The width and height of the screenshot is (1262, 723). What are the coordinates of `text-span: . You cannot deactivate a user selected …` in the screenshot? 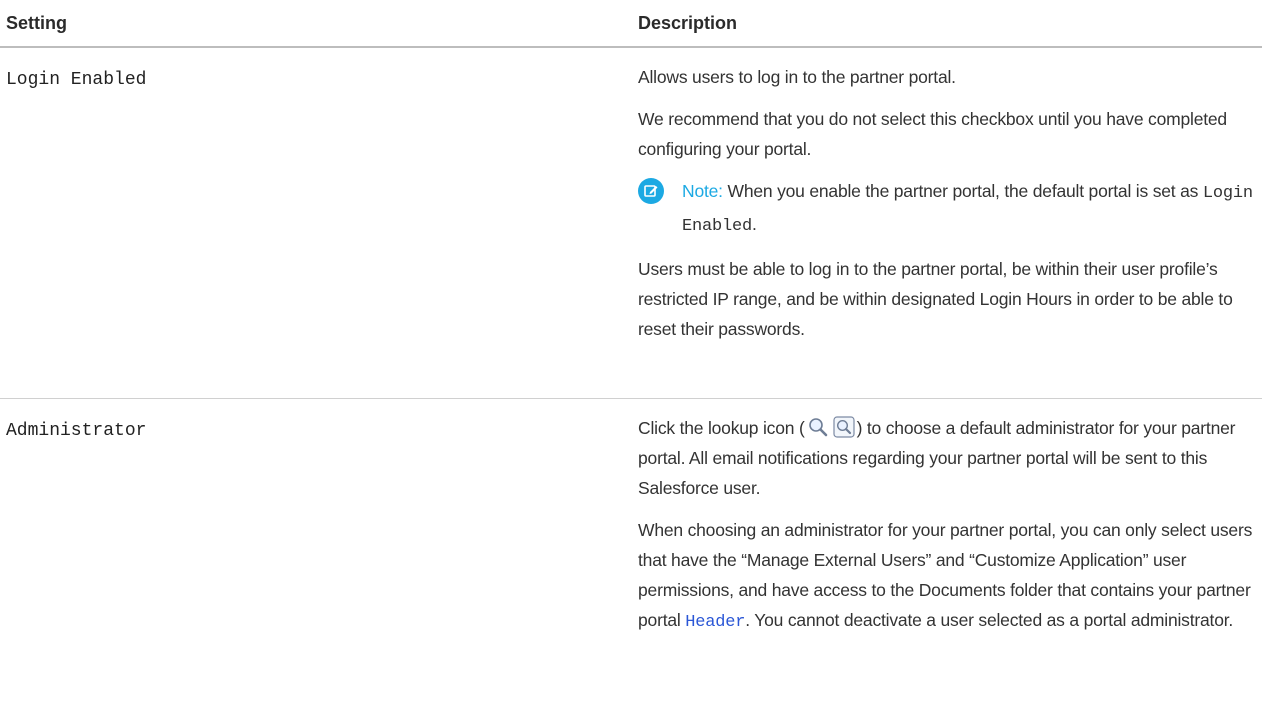 It's located at (989, 620).